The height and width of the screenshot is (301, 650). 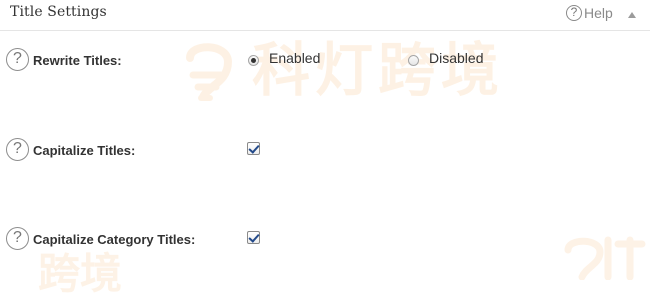 What do you see at coordinates (253, 148) in the screenshot?
I see `capitalize-titles-checkbox` at bounding box center [253, 148].